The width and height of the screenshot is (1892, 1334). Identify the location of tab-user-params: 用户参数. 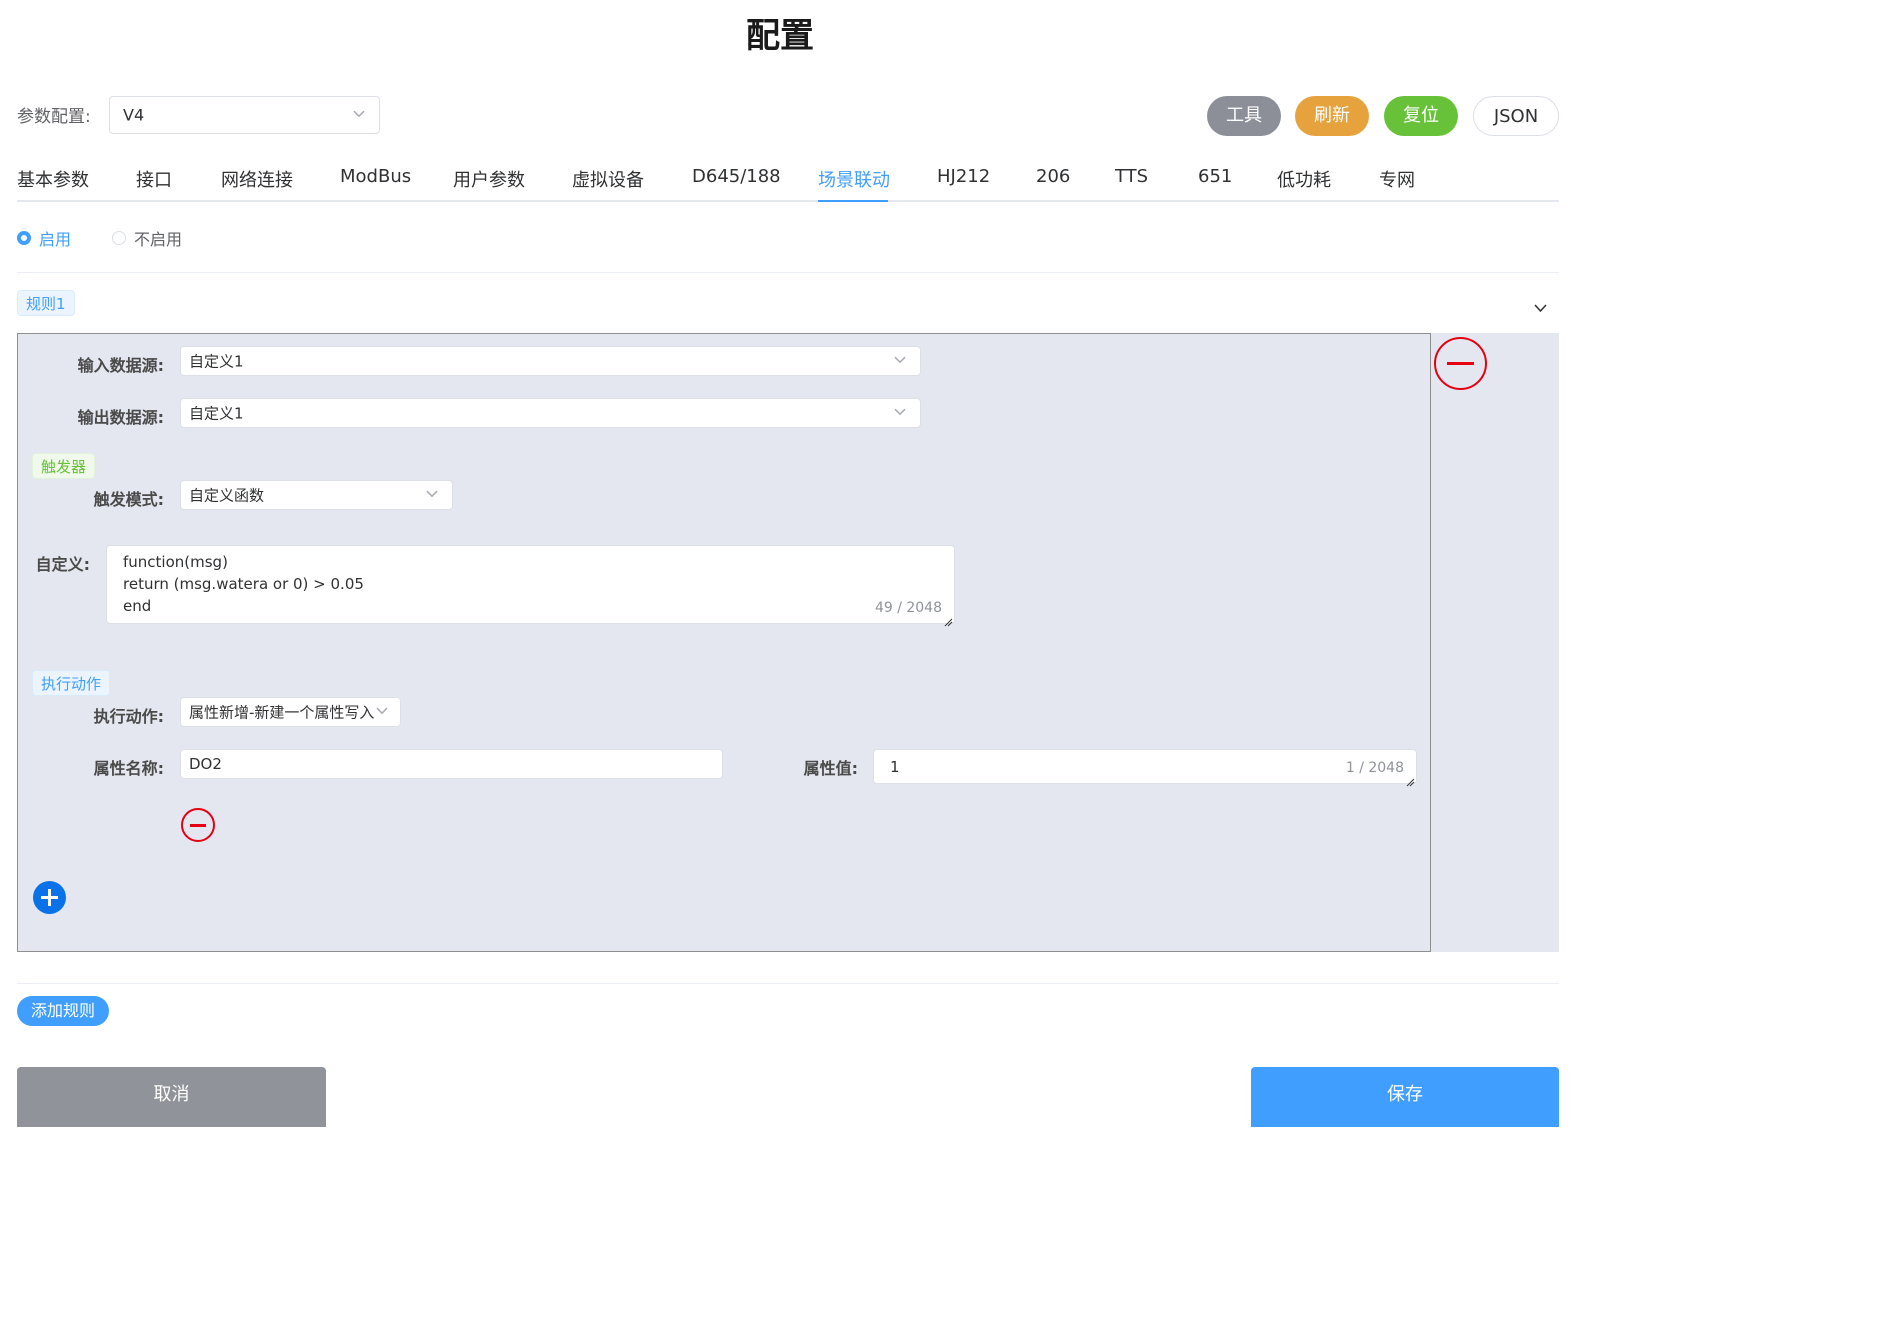
(489, 179).